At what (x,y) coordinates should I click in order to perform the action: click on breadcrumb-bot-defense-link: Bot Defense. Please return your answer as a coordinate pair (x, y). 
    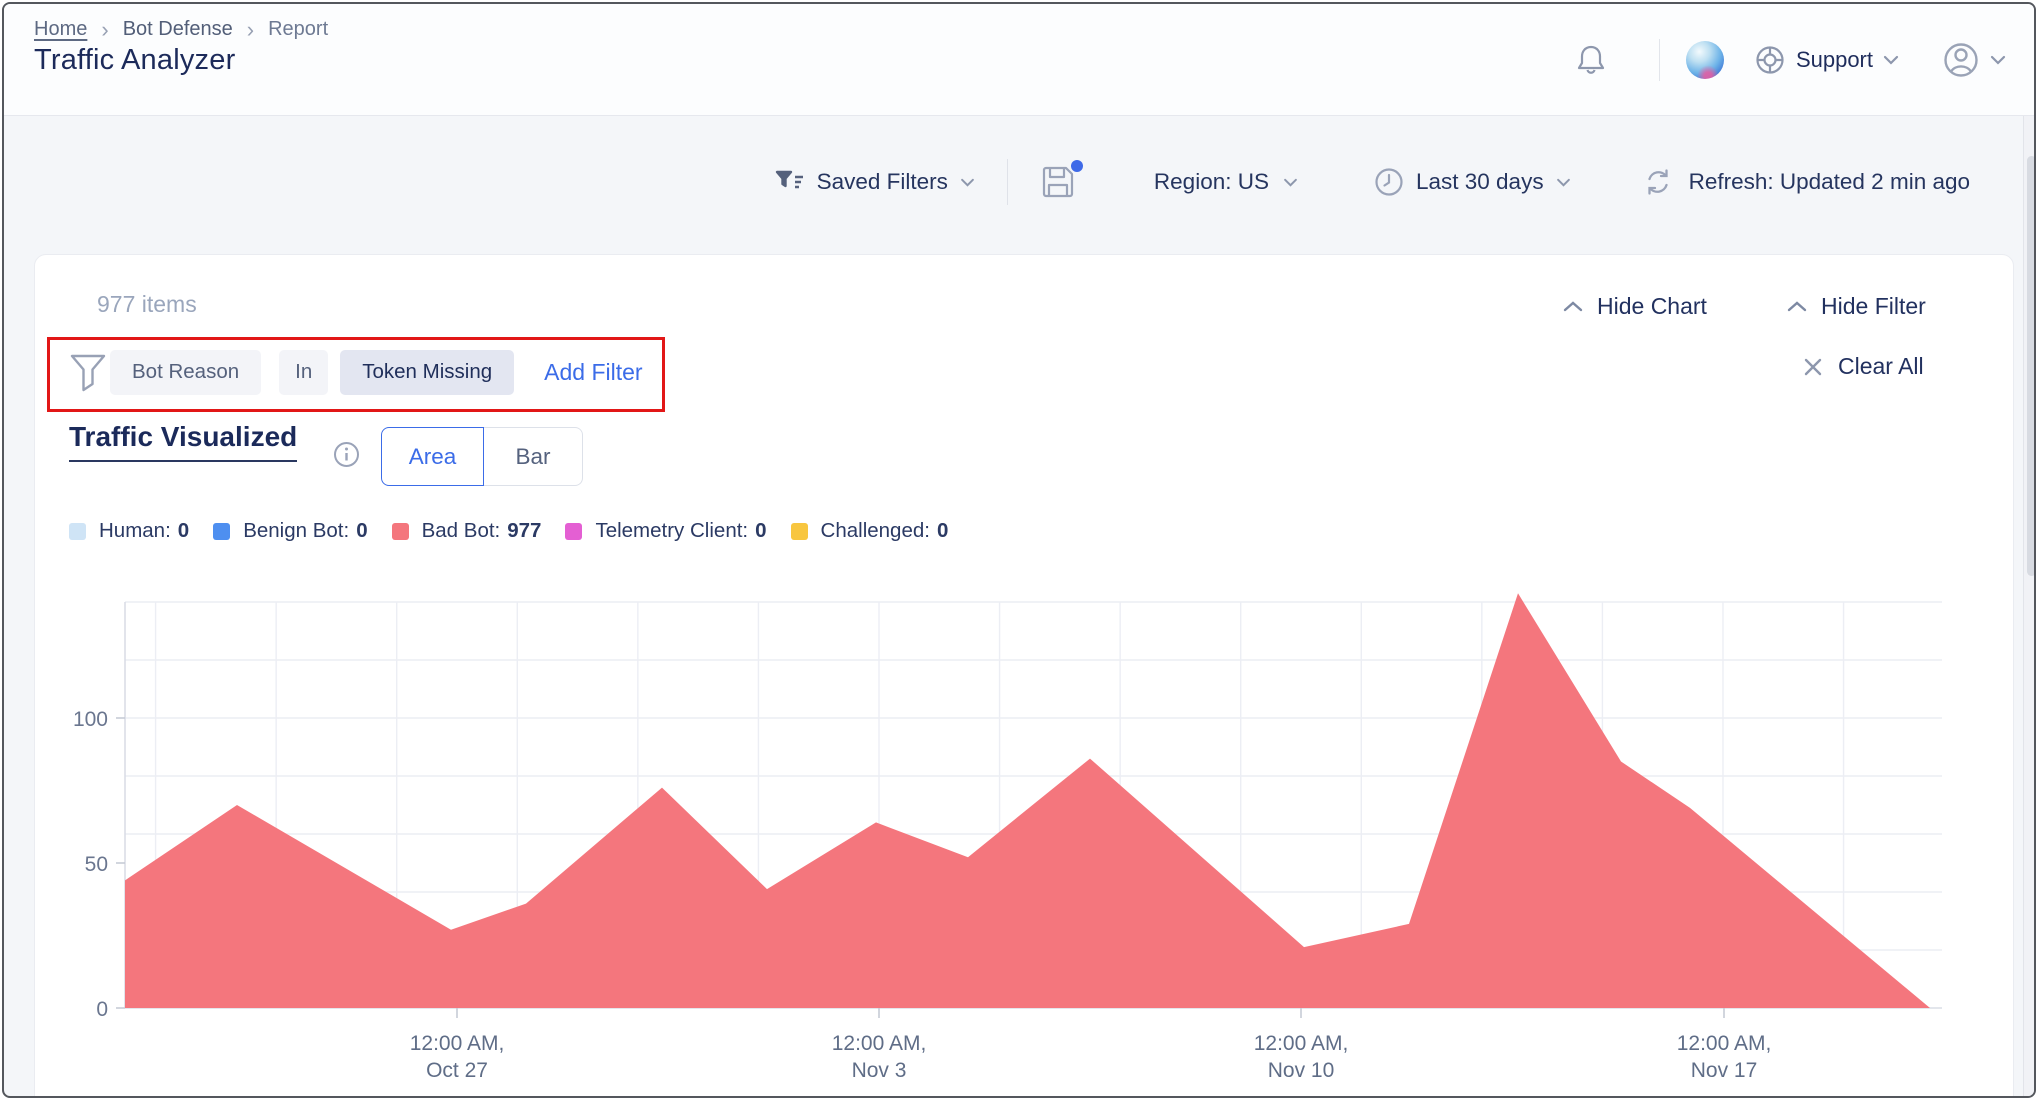
    Looking at the image, I should click on (178, 29).